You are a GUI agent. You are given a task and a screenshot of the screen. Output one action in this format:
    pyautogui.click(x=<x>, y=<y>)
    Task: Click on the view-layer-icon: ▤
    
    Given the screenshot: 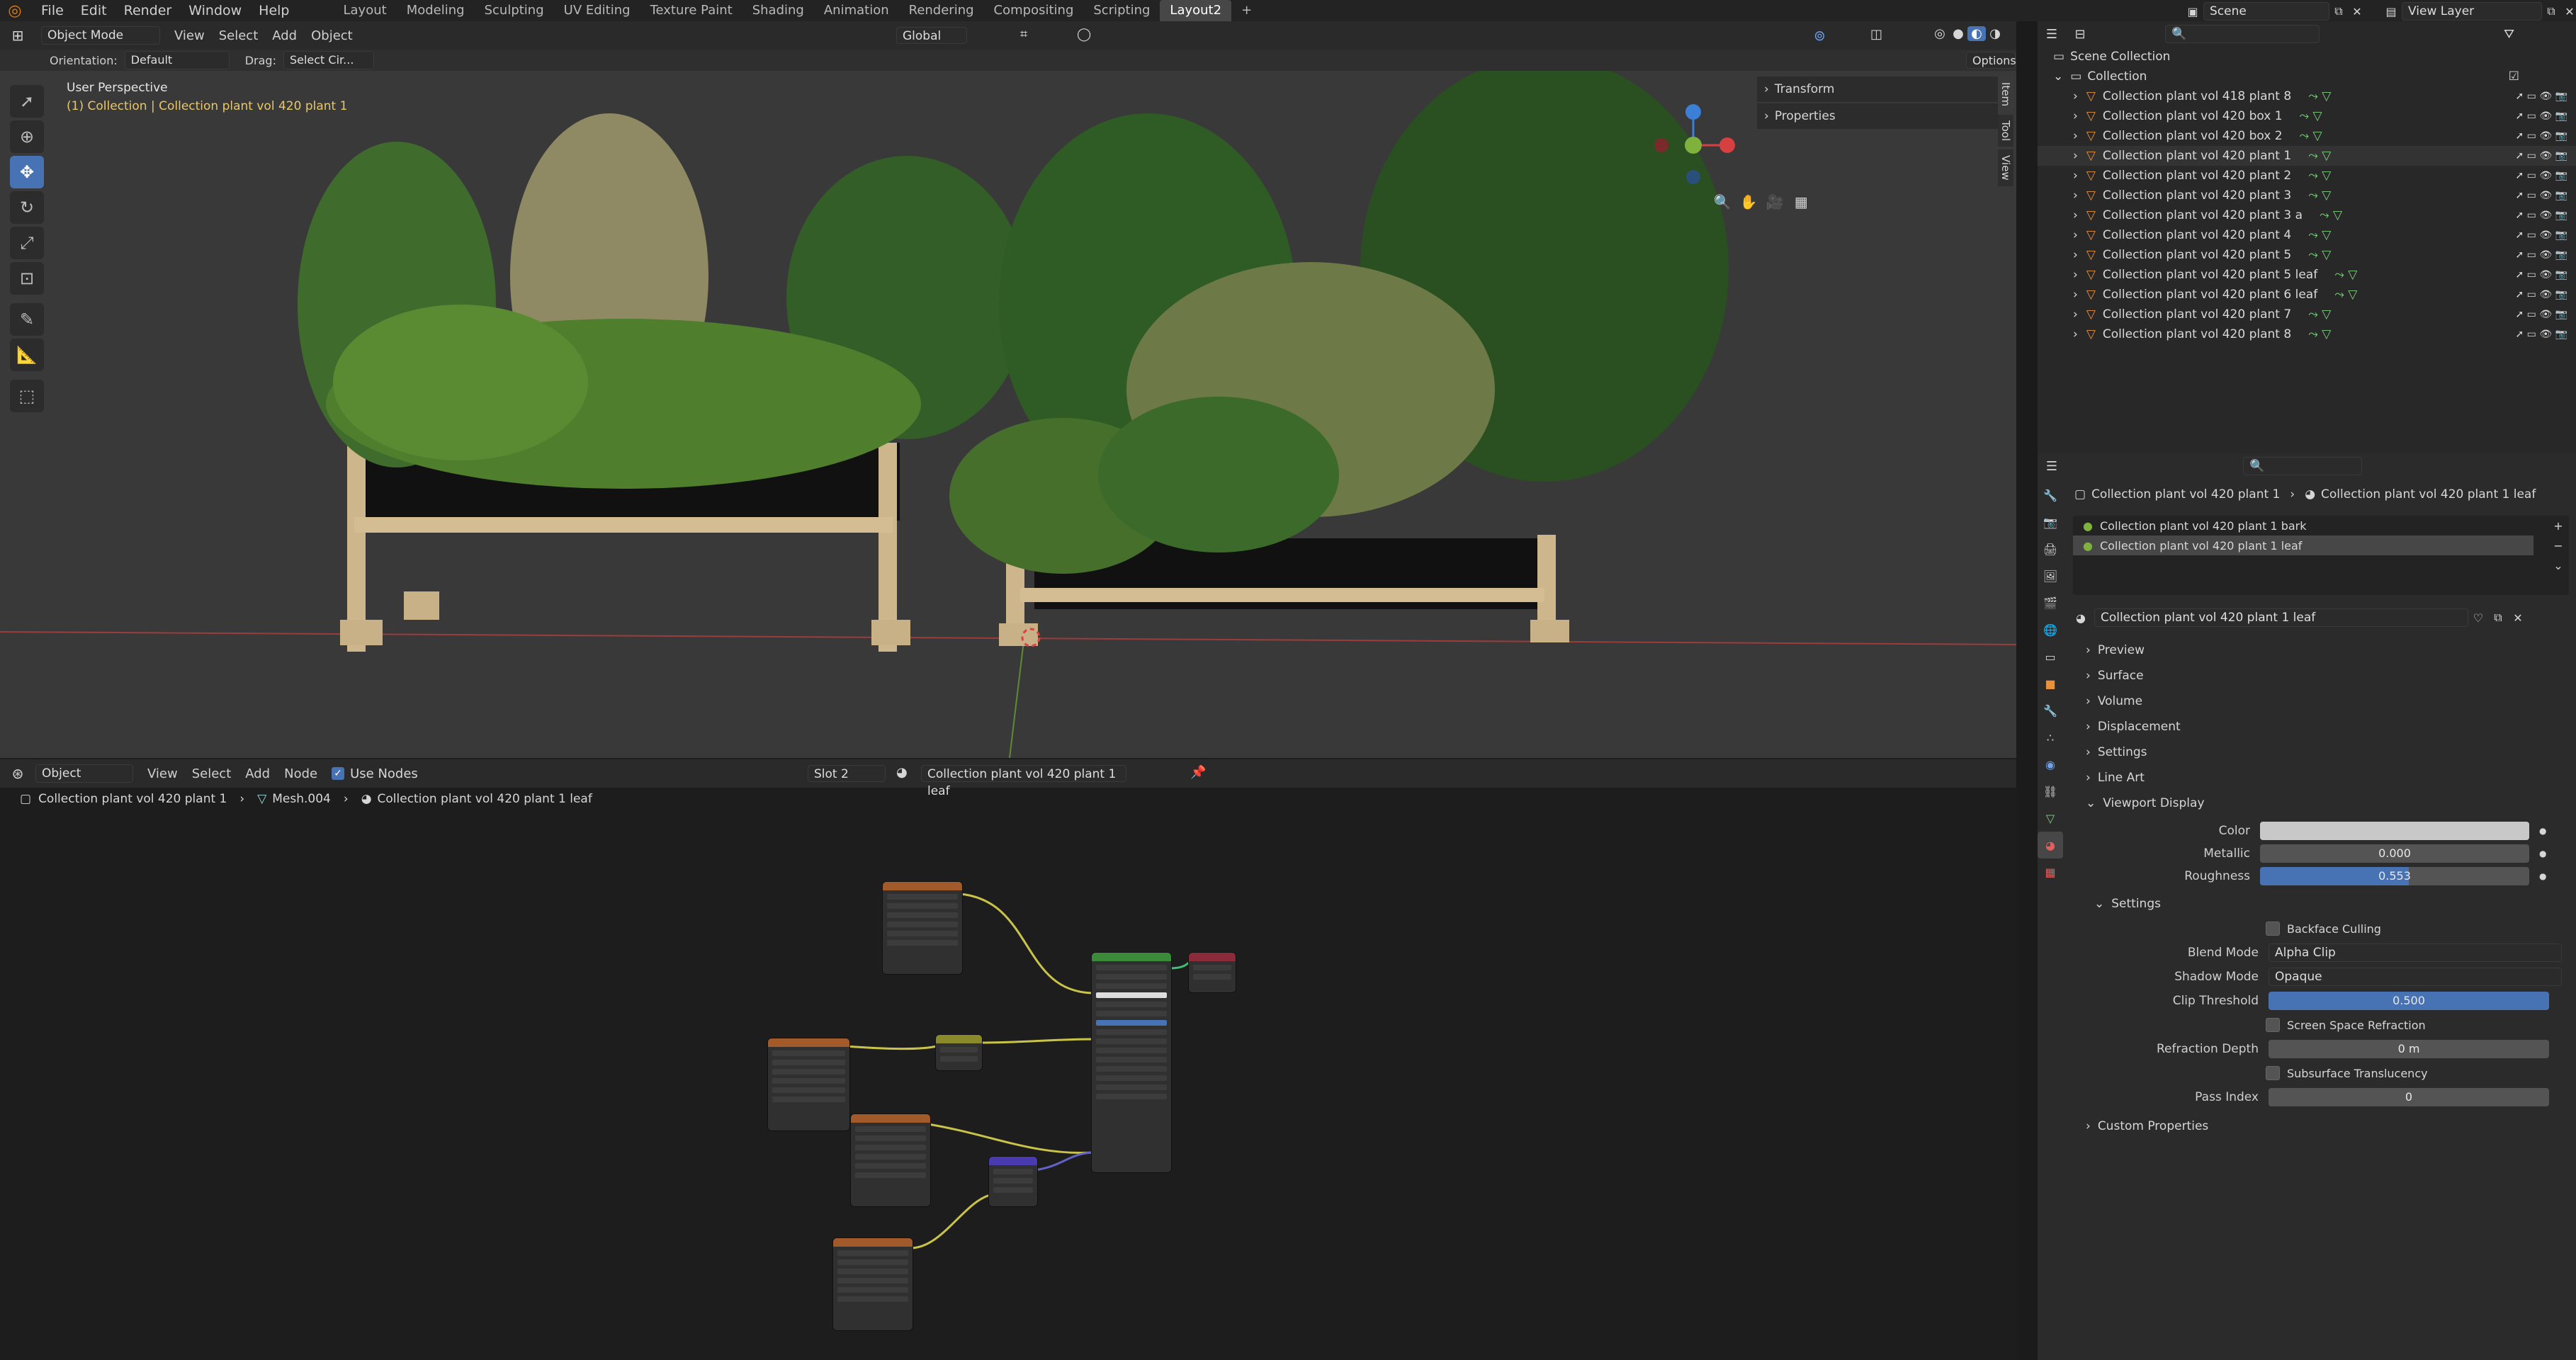 What is the action you would take?
    pyautogui.click(x=2391, y=12)
    